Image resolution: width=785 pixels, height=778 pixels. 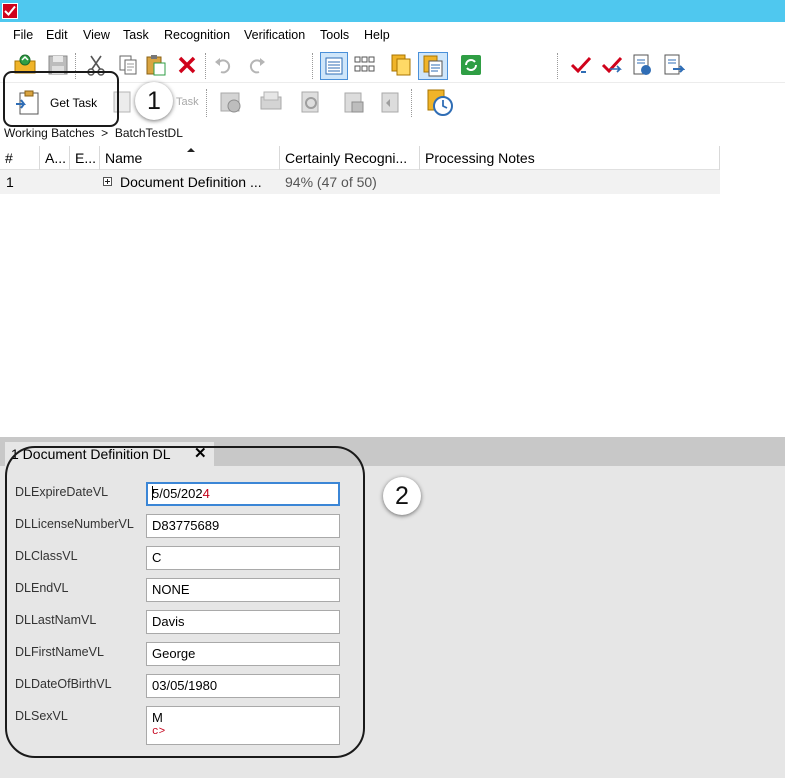 What do you see at coordinates (673, 65) in the screenshot?
I see `form-import-icon` at bounding box center [673, 65].